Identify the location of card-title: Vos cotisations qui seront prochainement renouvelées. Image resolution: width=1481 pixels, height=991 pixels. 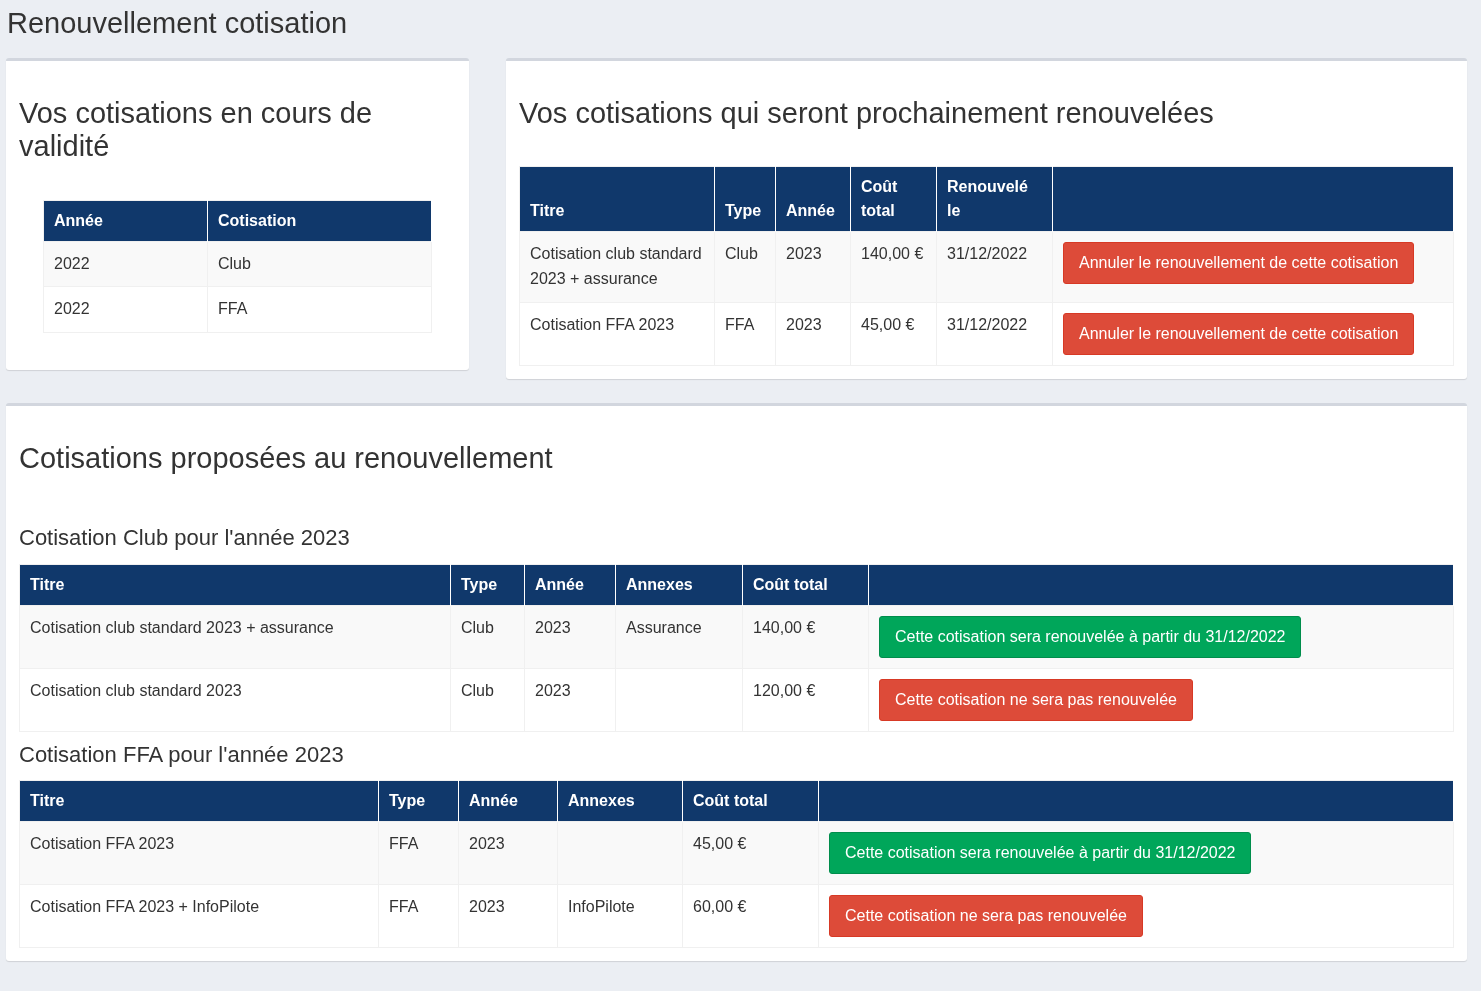
(867, 113).